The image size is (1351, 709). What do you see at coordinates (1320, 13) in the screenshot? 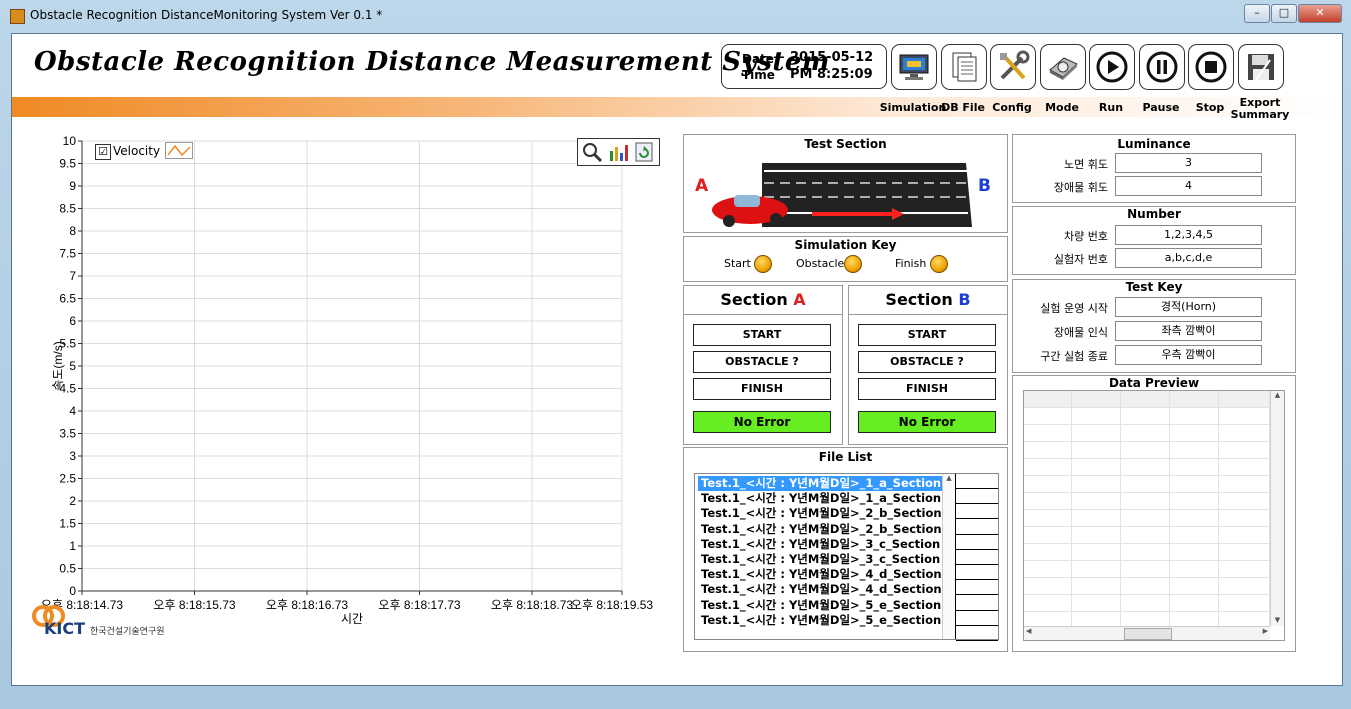
I see `close-button: ✕` at bounding box center [1320, 13].